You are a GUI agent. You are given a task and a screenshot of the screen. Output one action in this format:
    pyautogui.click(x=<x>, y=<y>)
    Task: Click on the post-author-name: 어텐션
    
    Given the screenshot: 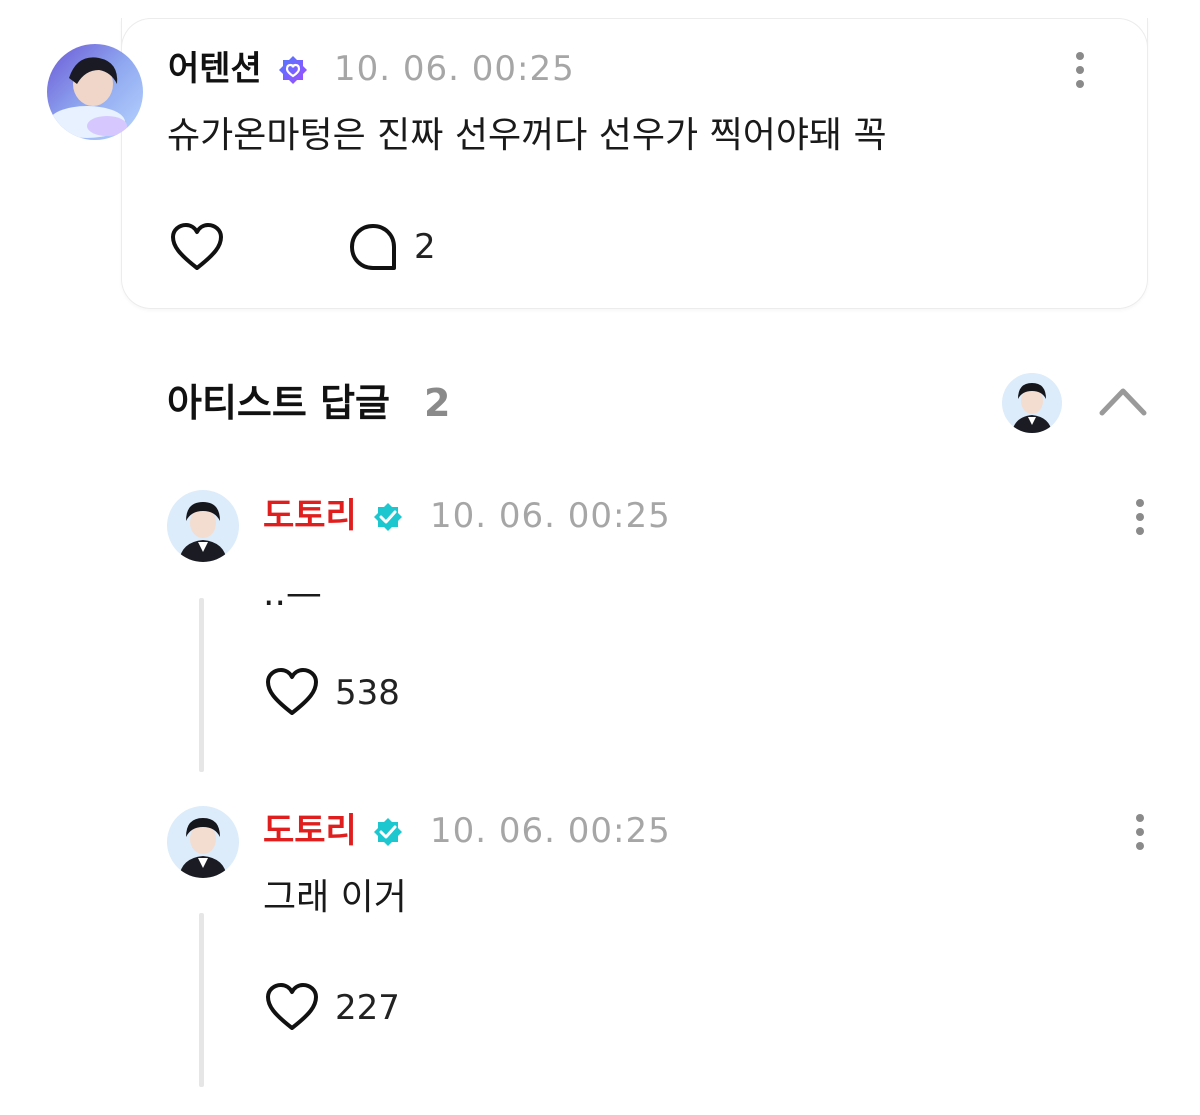 What is the action you would take?
    pyautogui.click(x=215, y=69)
    